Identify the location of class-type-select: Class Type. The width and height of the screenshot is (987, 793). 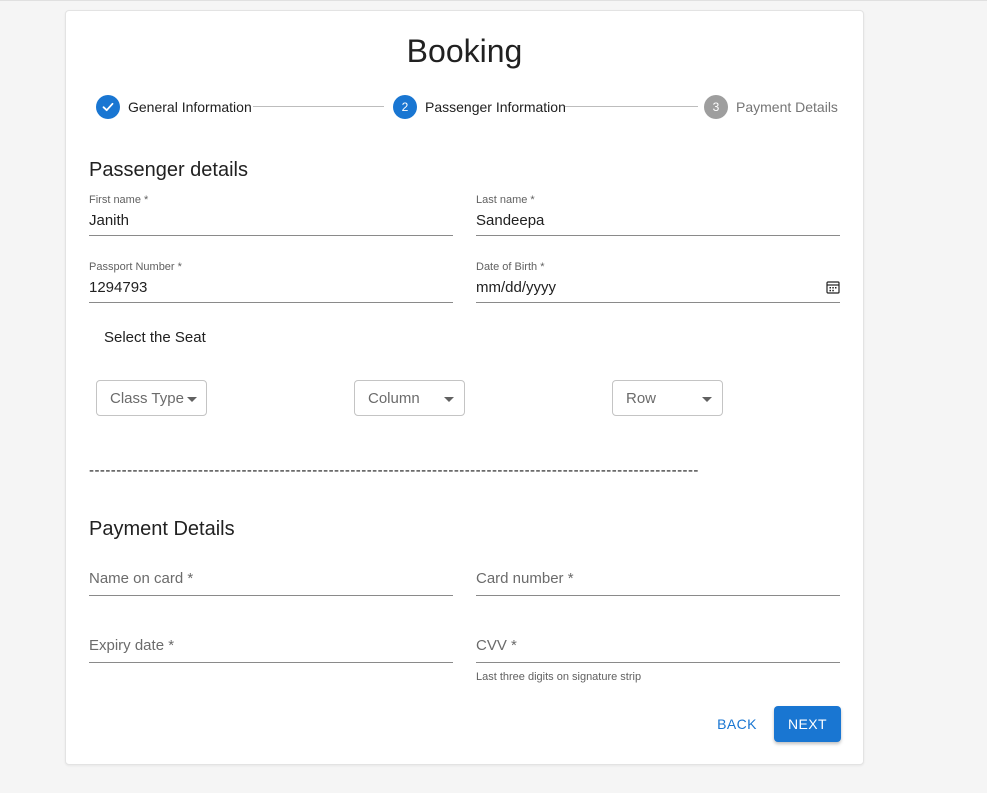
(151, 398).